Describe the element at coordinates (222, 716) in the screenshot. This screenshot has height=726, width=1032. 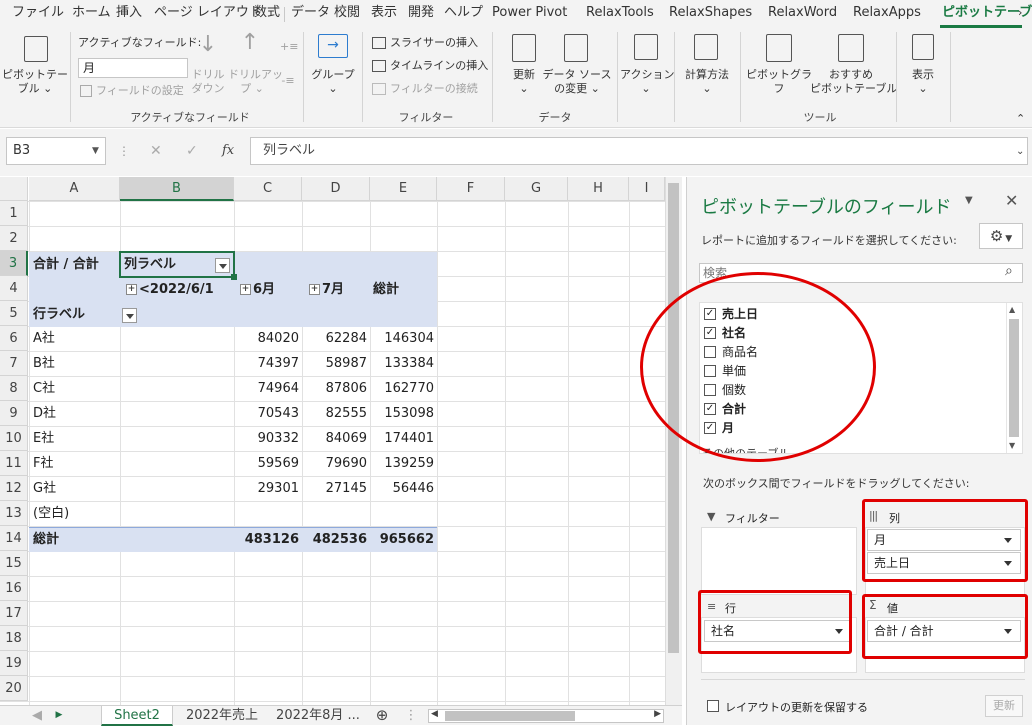
I see `sheet-tab-2022-sales: 2022年売上` at that location.